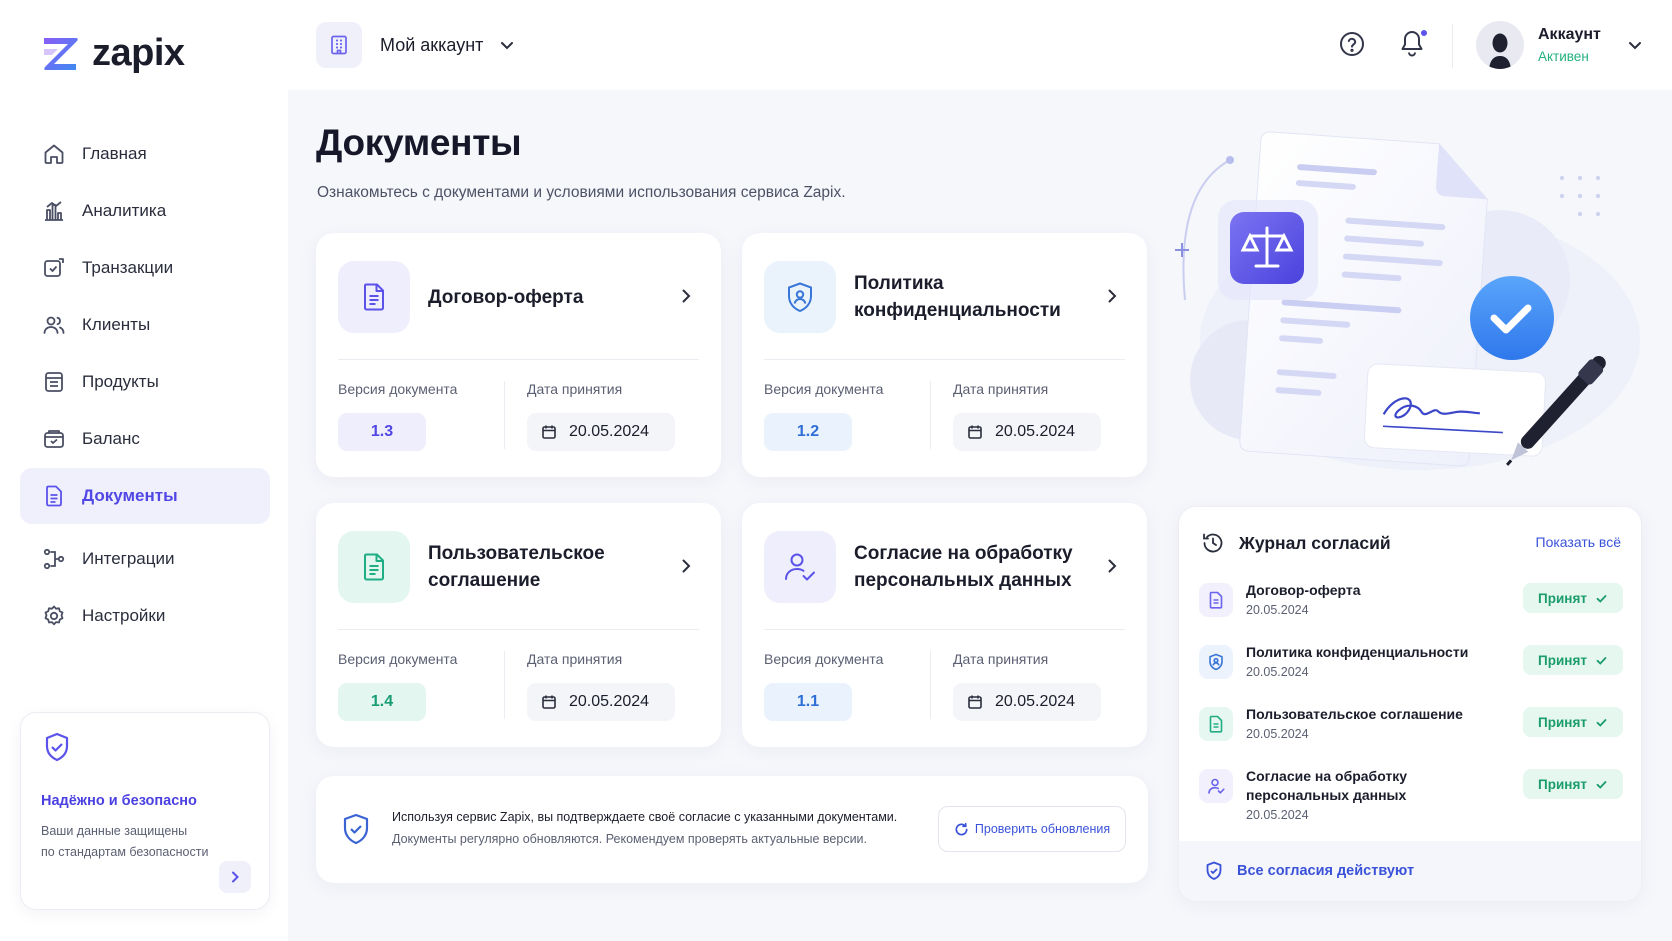  What do you see at coordinates (1354, 714) in the screenshot?
I see `journal-entry-name: Пользовательское соглашение` at bounding box center [1354, 714].